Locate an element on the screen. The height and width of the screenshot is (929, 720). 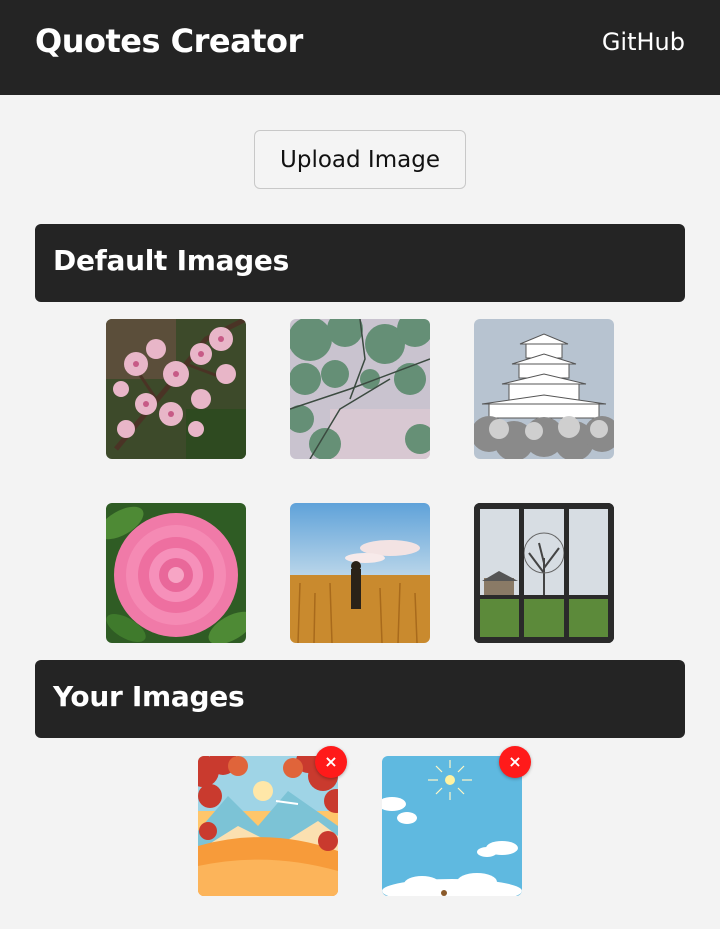
user-image-sky is located at coordinates (452, 826).